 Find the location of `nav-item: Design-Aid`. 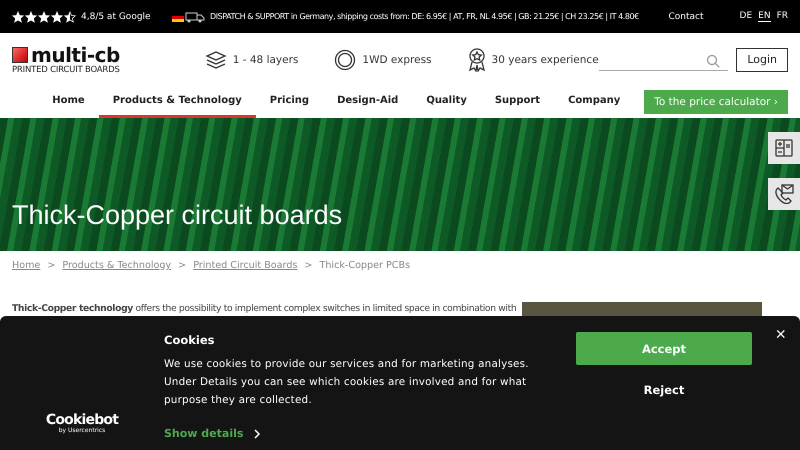

nav-item: Design-Aid is located at coordinates (367, 102).